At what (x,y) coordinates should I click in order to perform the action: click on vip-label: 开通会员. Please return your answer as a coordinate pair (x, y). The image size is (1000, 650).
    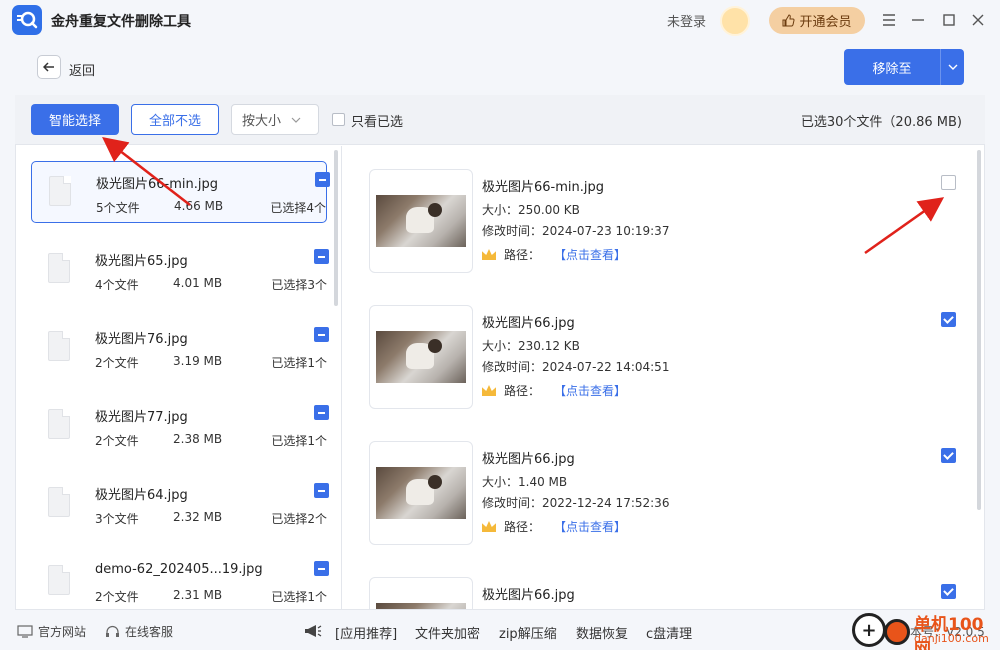
    Looking at the image, I should click on (825, 22).